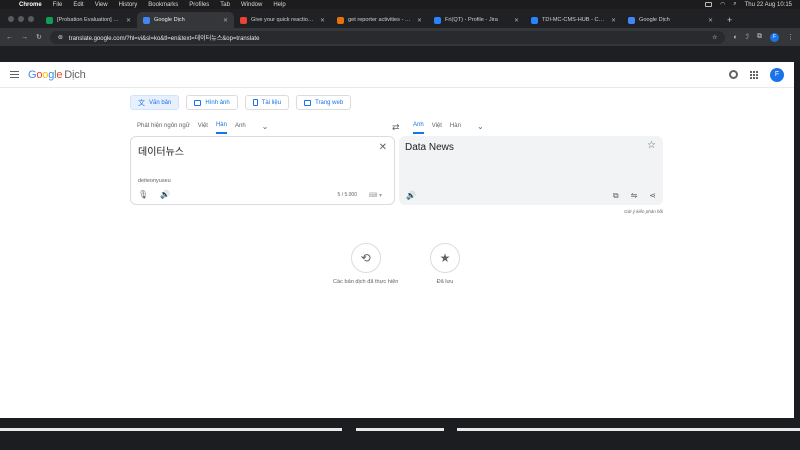 The height and width of the screenshot is (450, 800). I want to click on source-text: 데이터뉴스, so click(161, 150).